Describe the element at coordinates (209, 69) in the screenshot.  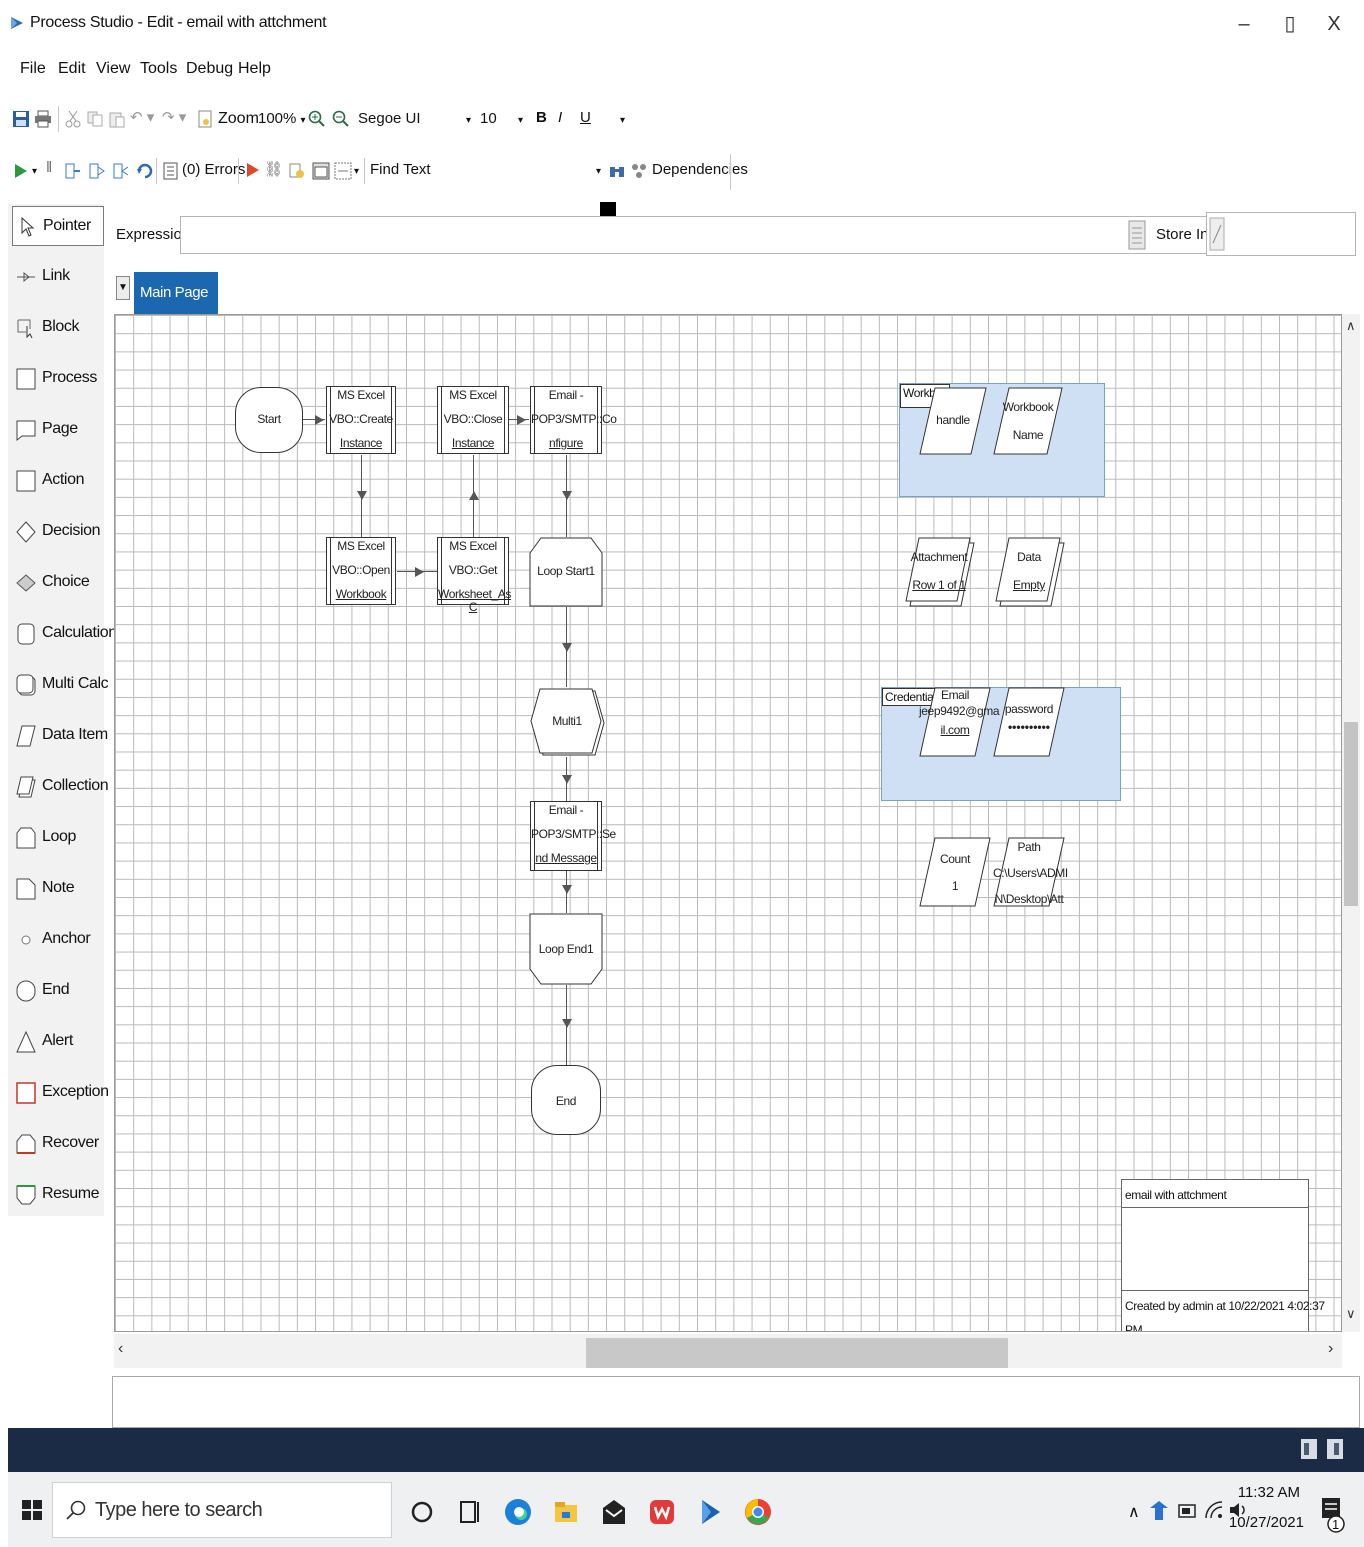
I see `menu-debug: Debug` at that location.